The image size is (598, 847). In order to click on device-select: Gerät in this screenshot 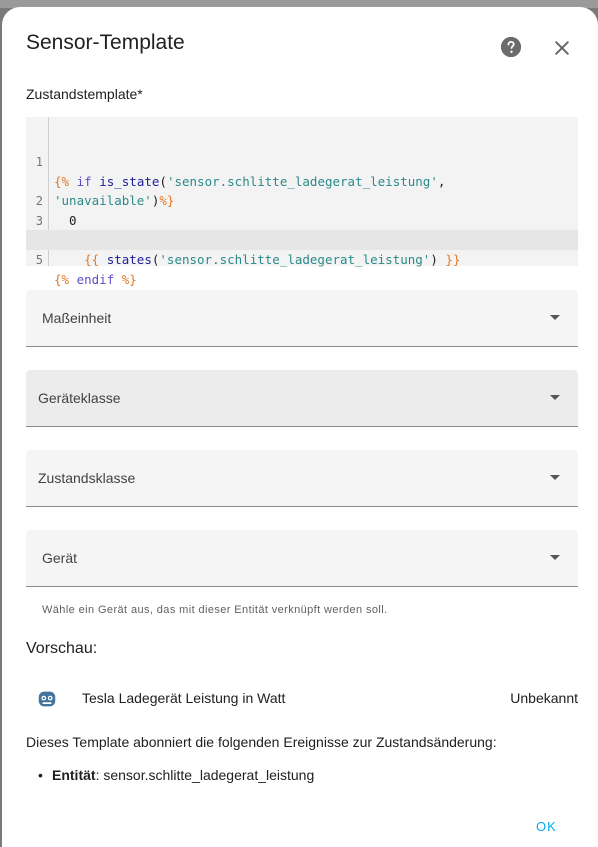, I will do `click(302, 558)`.